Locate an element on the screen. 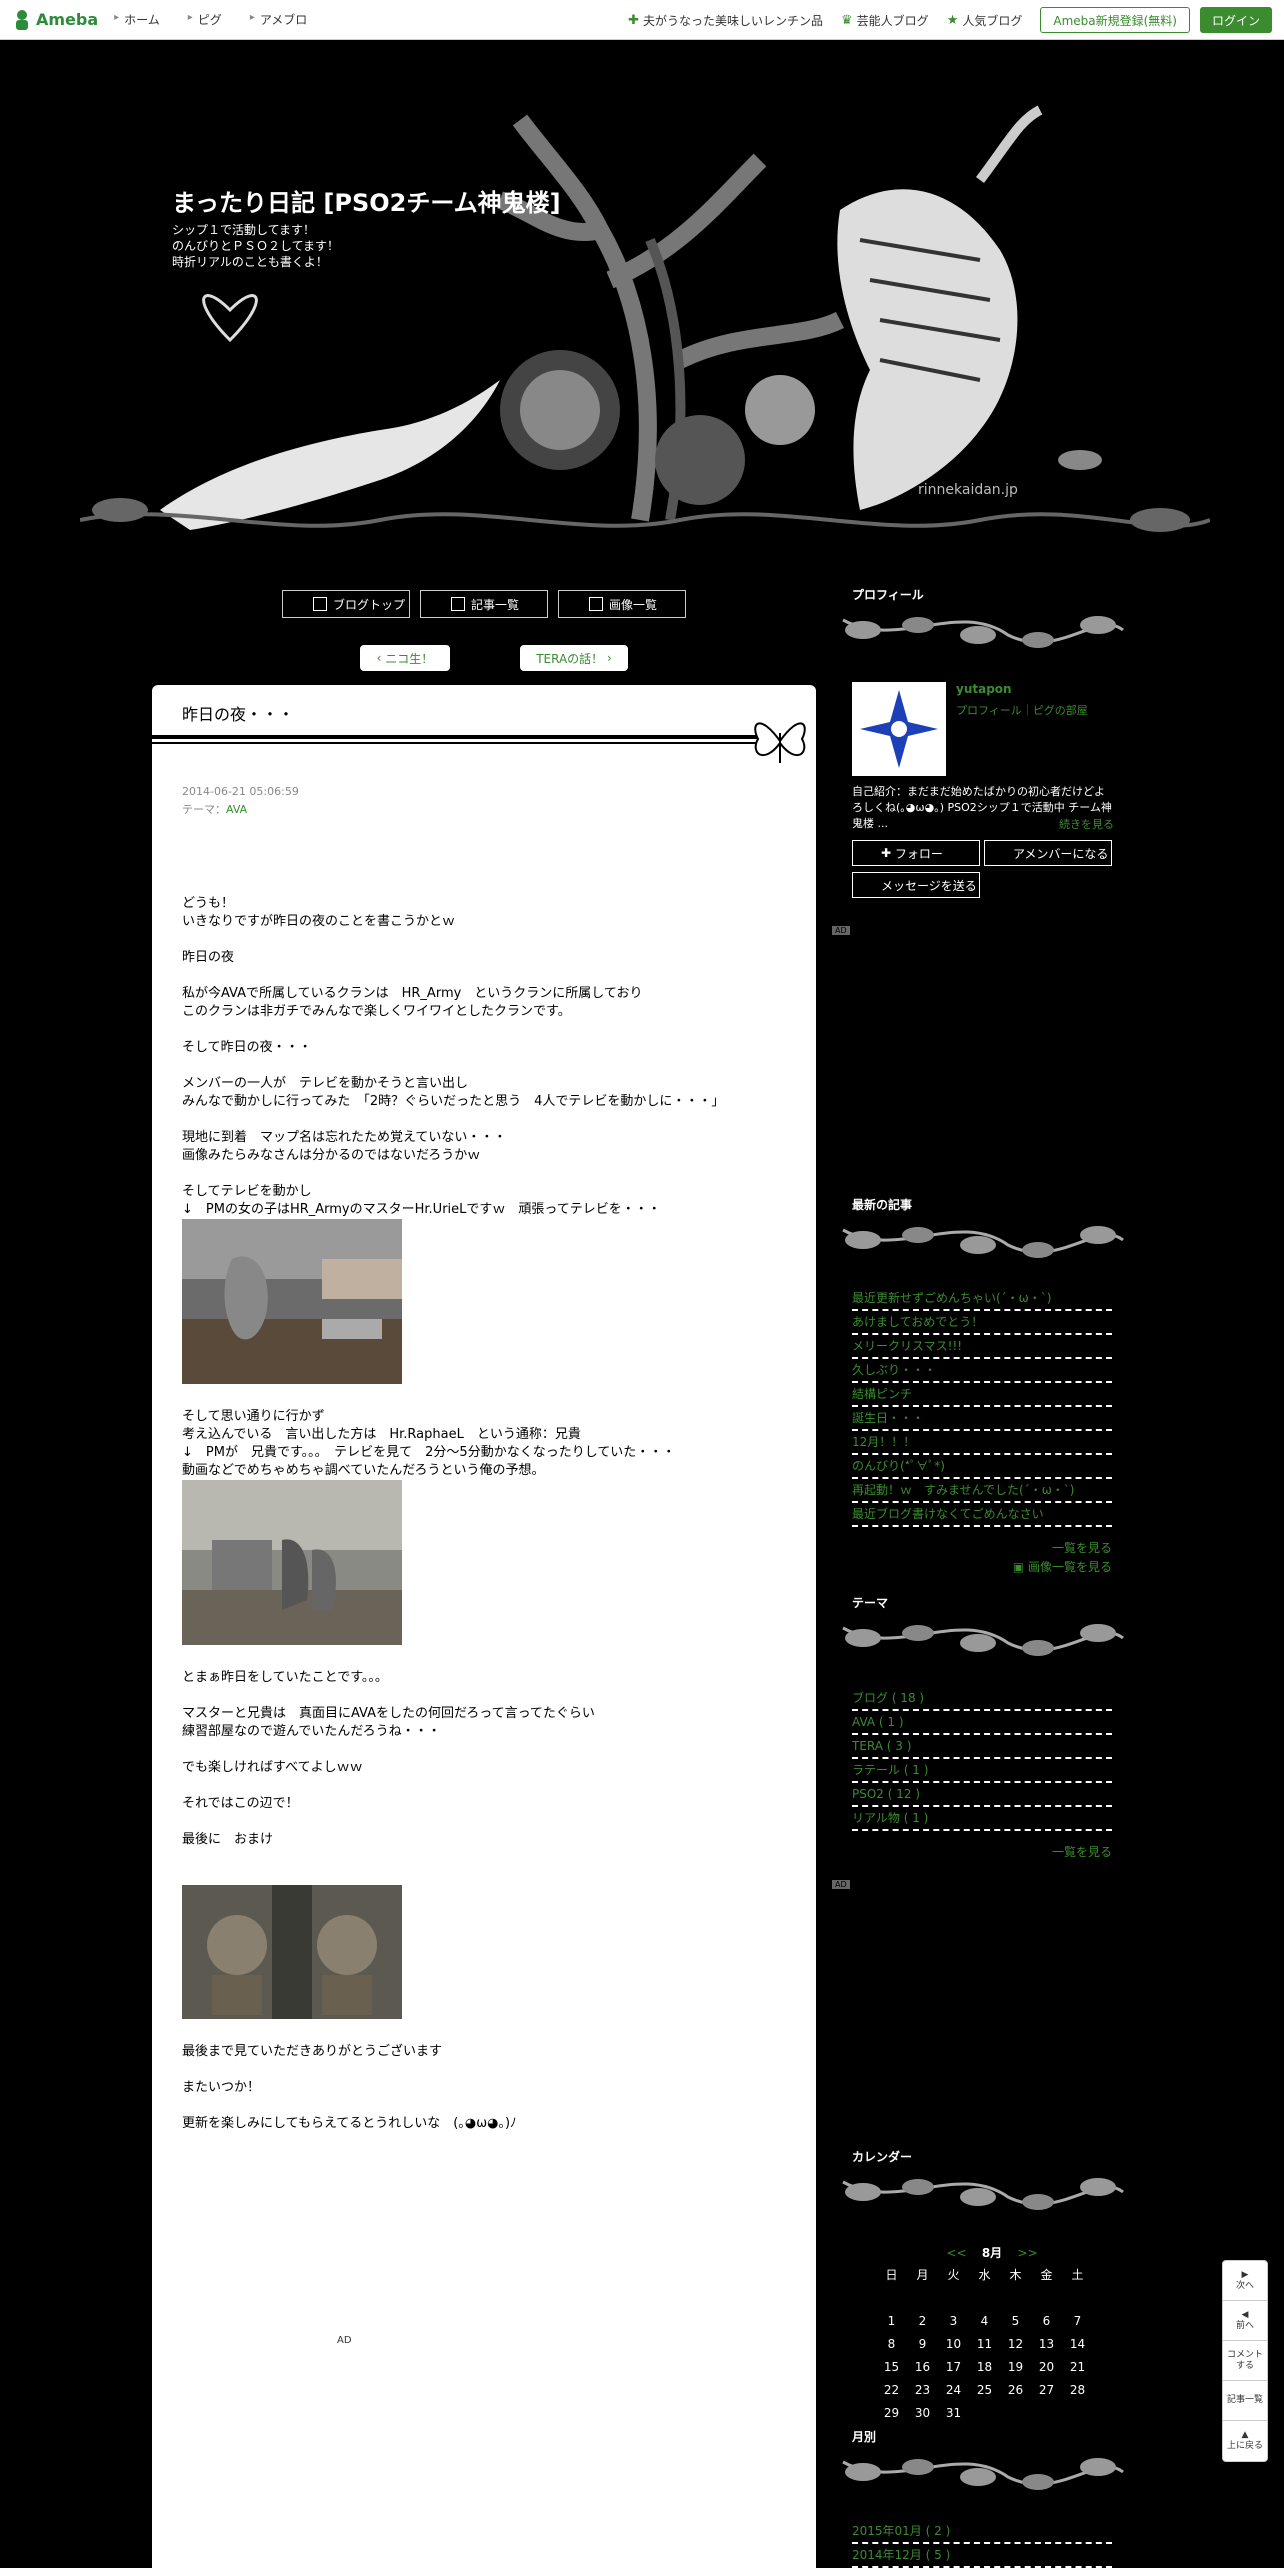 Image resolution: width=1284 pixels, height=2568 pixels. avatar is located at coordinates (899, 729).